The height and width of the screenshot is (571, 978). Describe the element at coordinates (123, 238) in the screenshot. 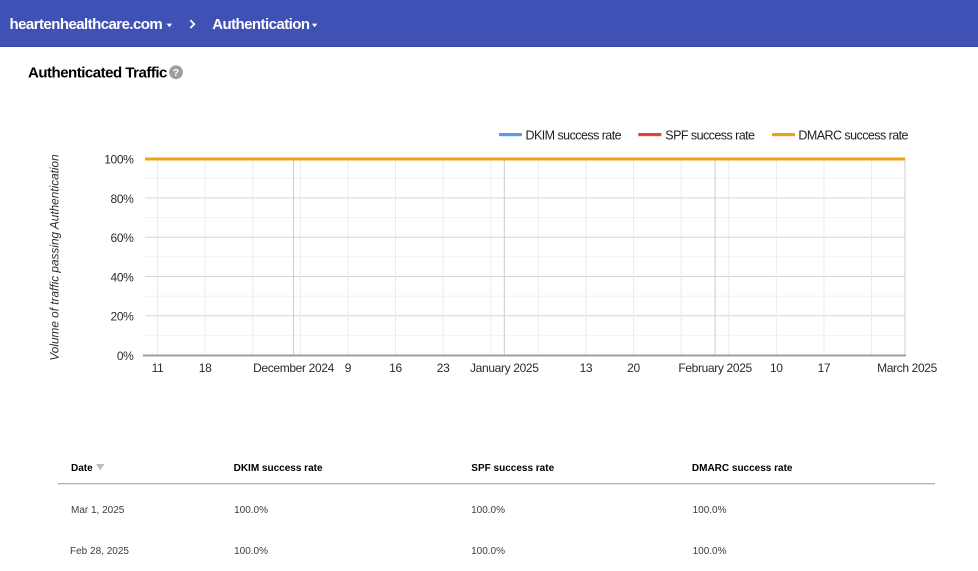

I see `svg-text: 60%` at that location.